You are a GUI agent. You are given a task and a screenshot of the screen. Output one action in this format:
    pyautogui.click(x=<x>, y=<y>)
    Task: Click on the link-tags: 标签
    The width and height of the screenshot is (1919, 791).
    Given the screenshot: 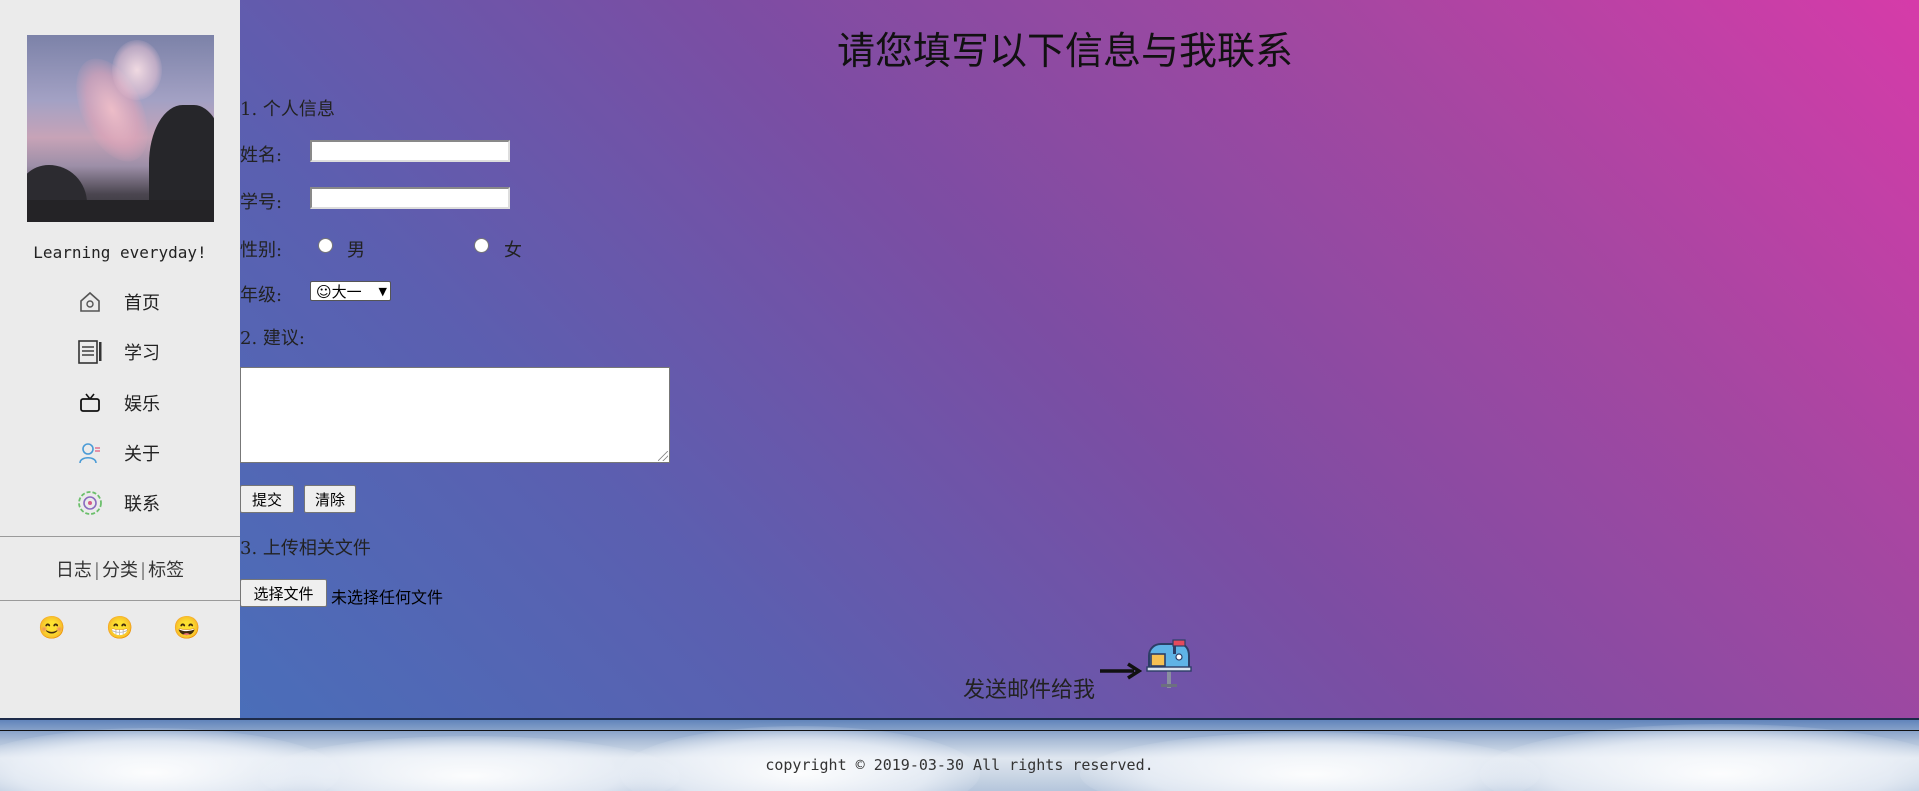 What is the action you would take?
    pyautogui.click(x=166, y=570)
    